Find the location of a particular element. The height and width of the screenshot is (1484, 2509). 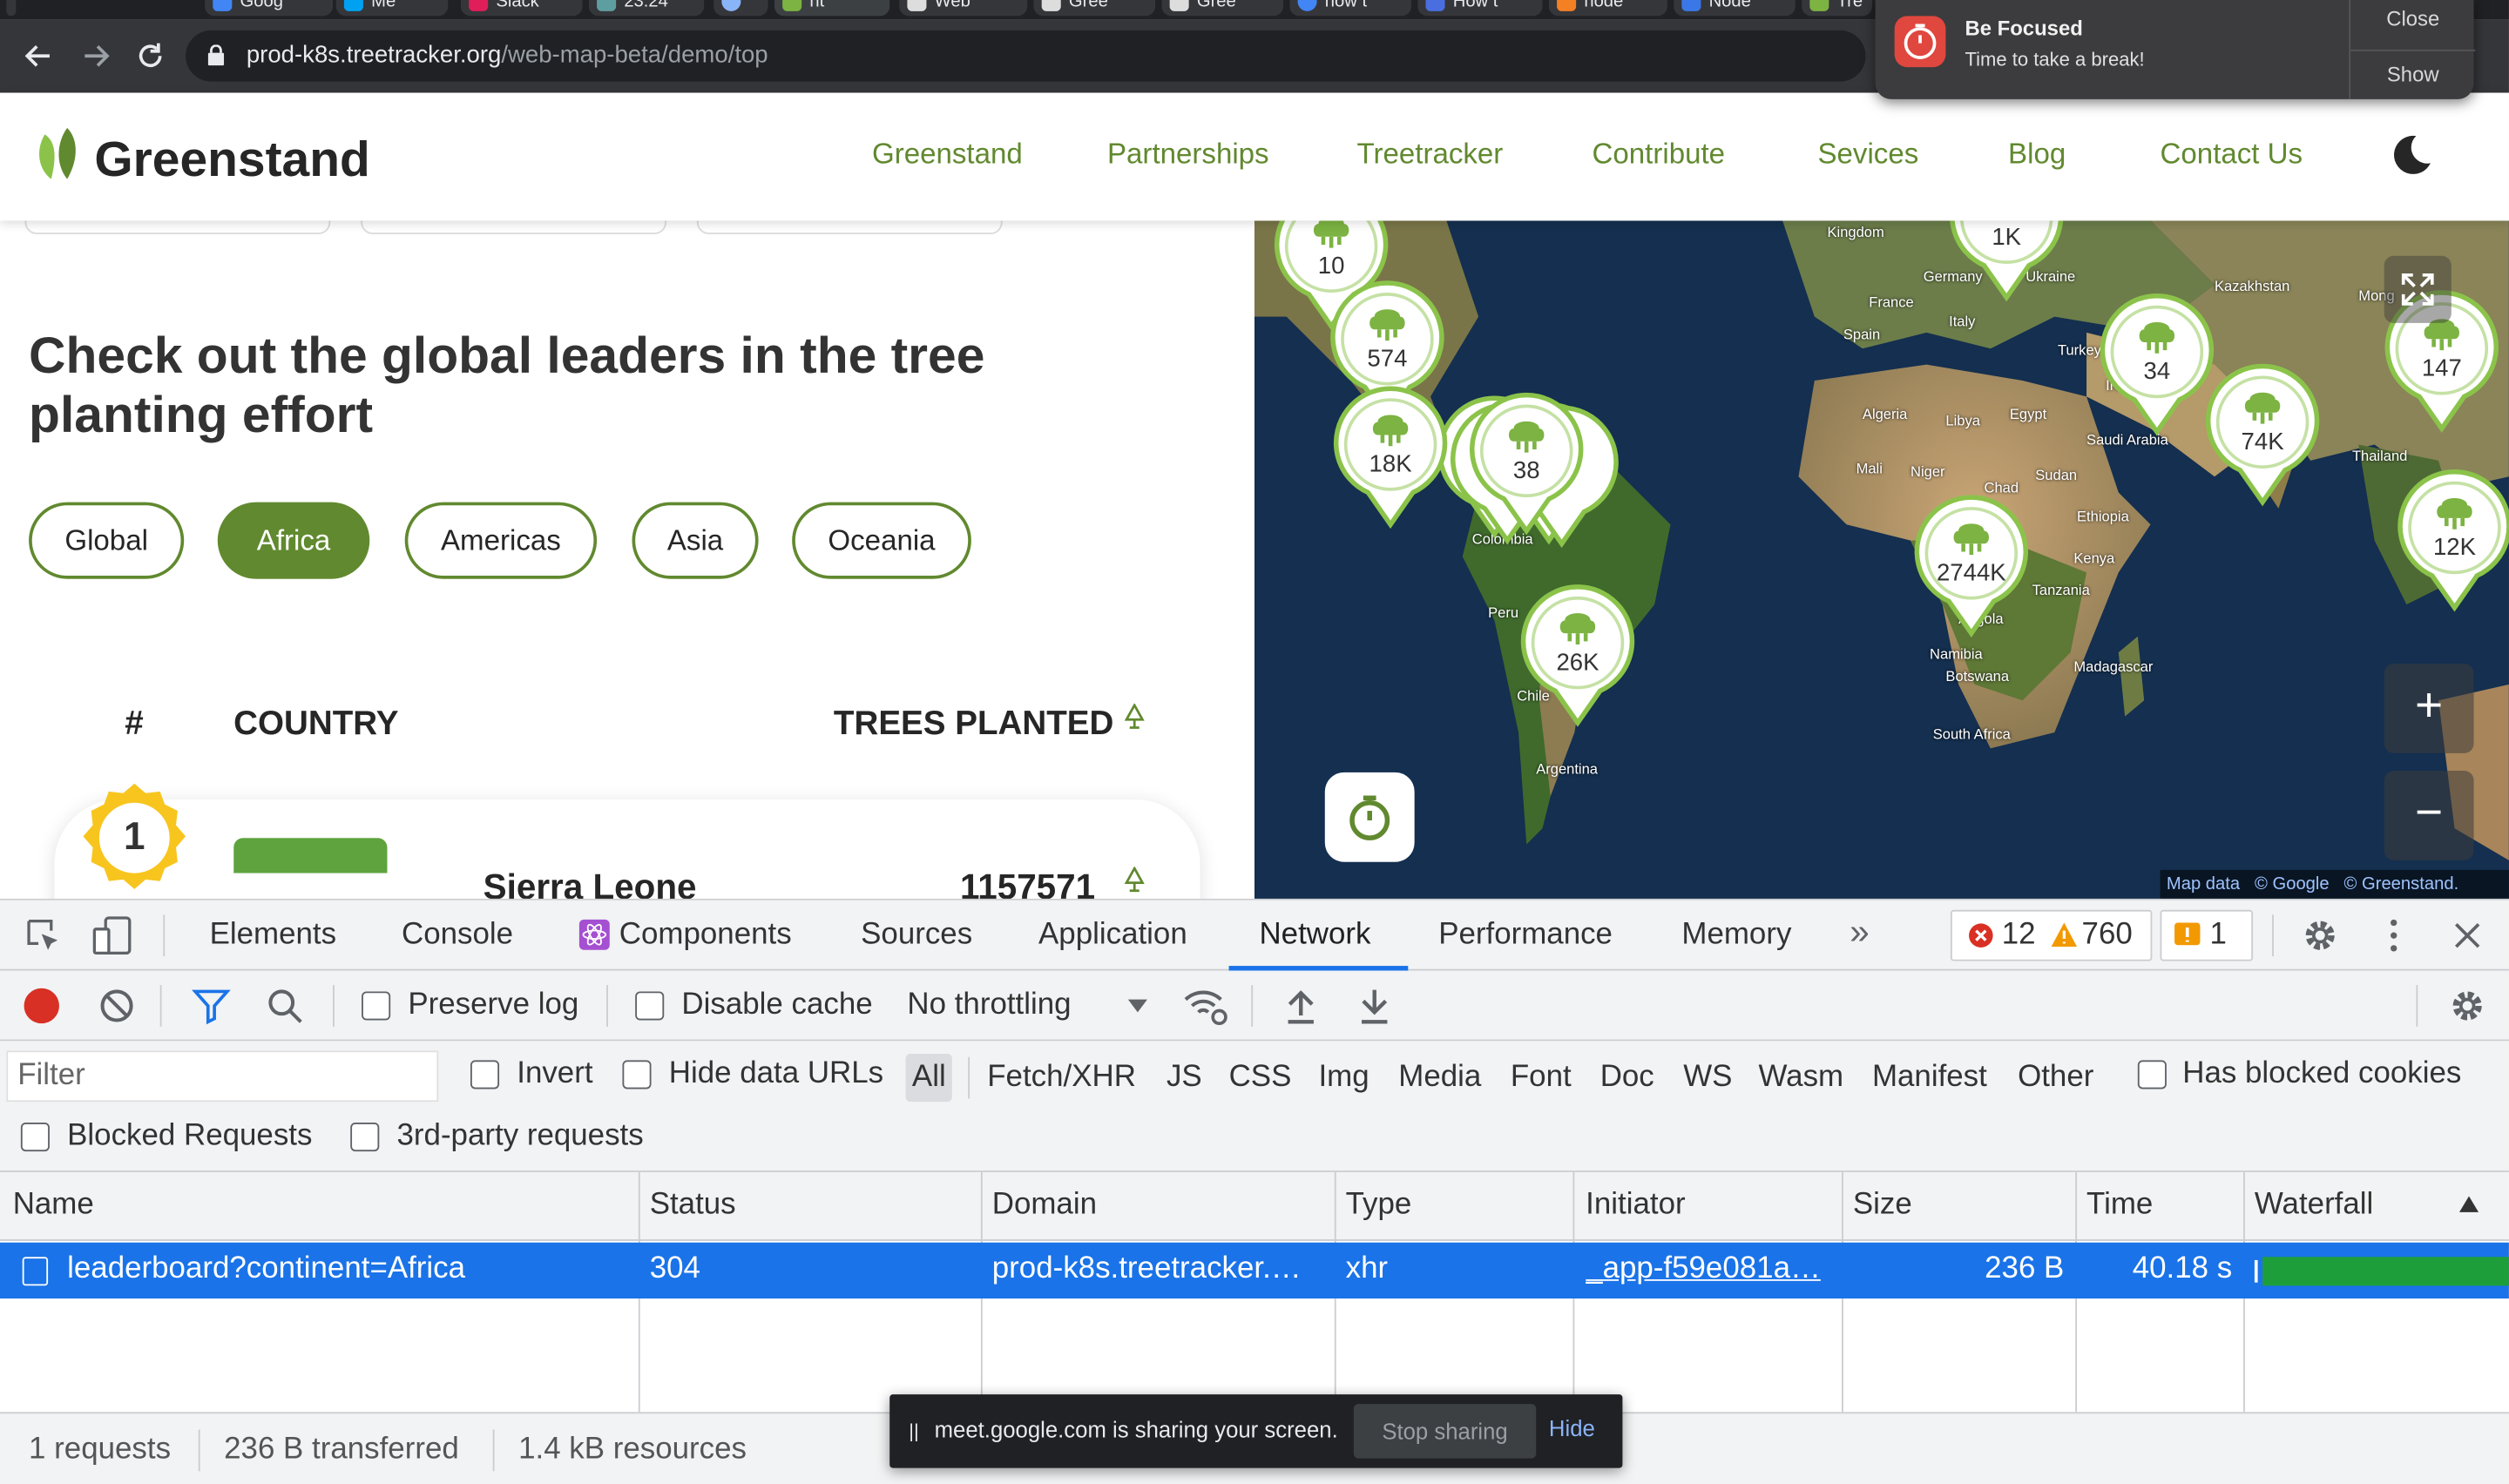

forward-button is located at coordinates (95, 56).